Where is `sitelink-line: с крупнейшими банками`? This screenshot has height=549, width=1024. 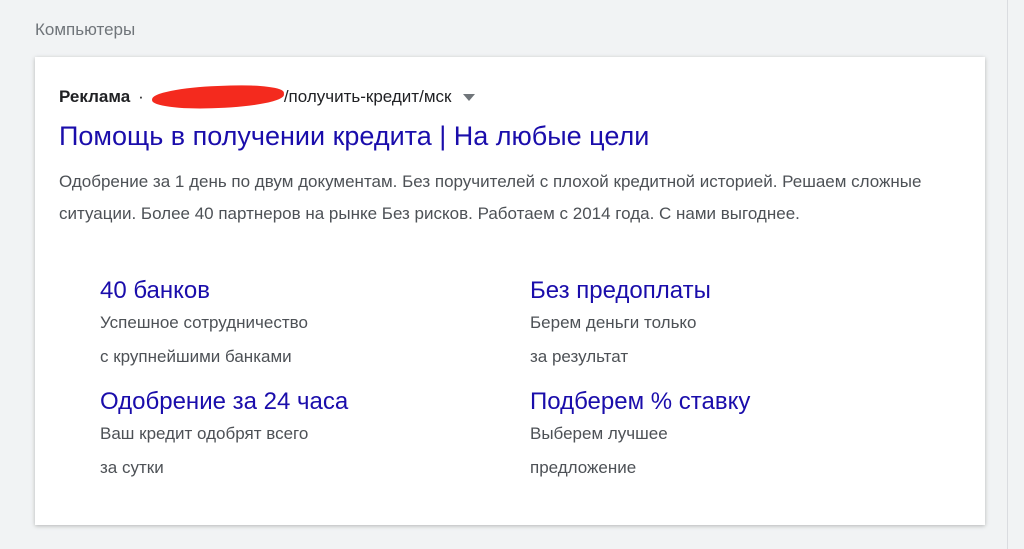
sitelink-line: с крупнейшими банками is located at coordinates (196, 356).